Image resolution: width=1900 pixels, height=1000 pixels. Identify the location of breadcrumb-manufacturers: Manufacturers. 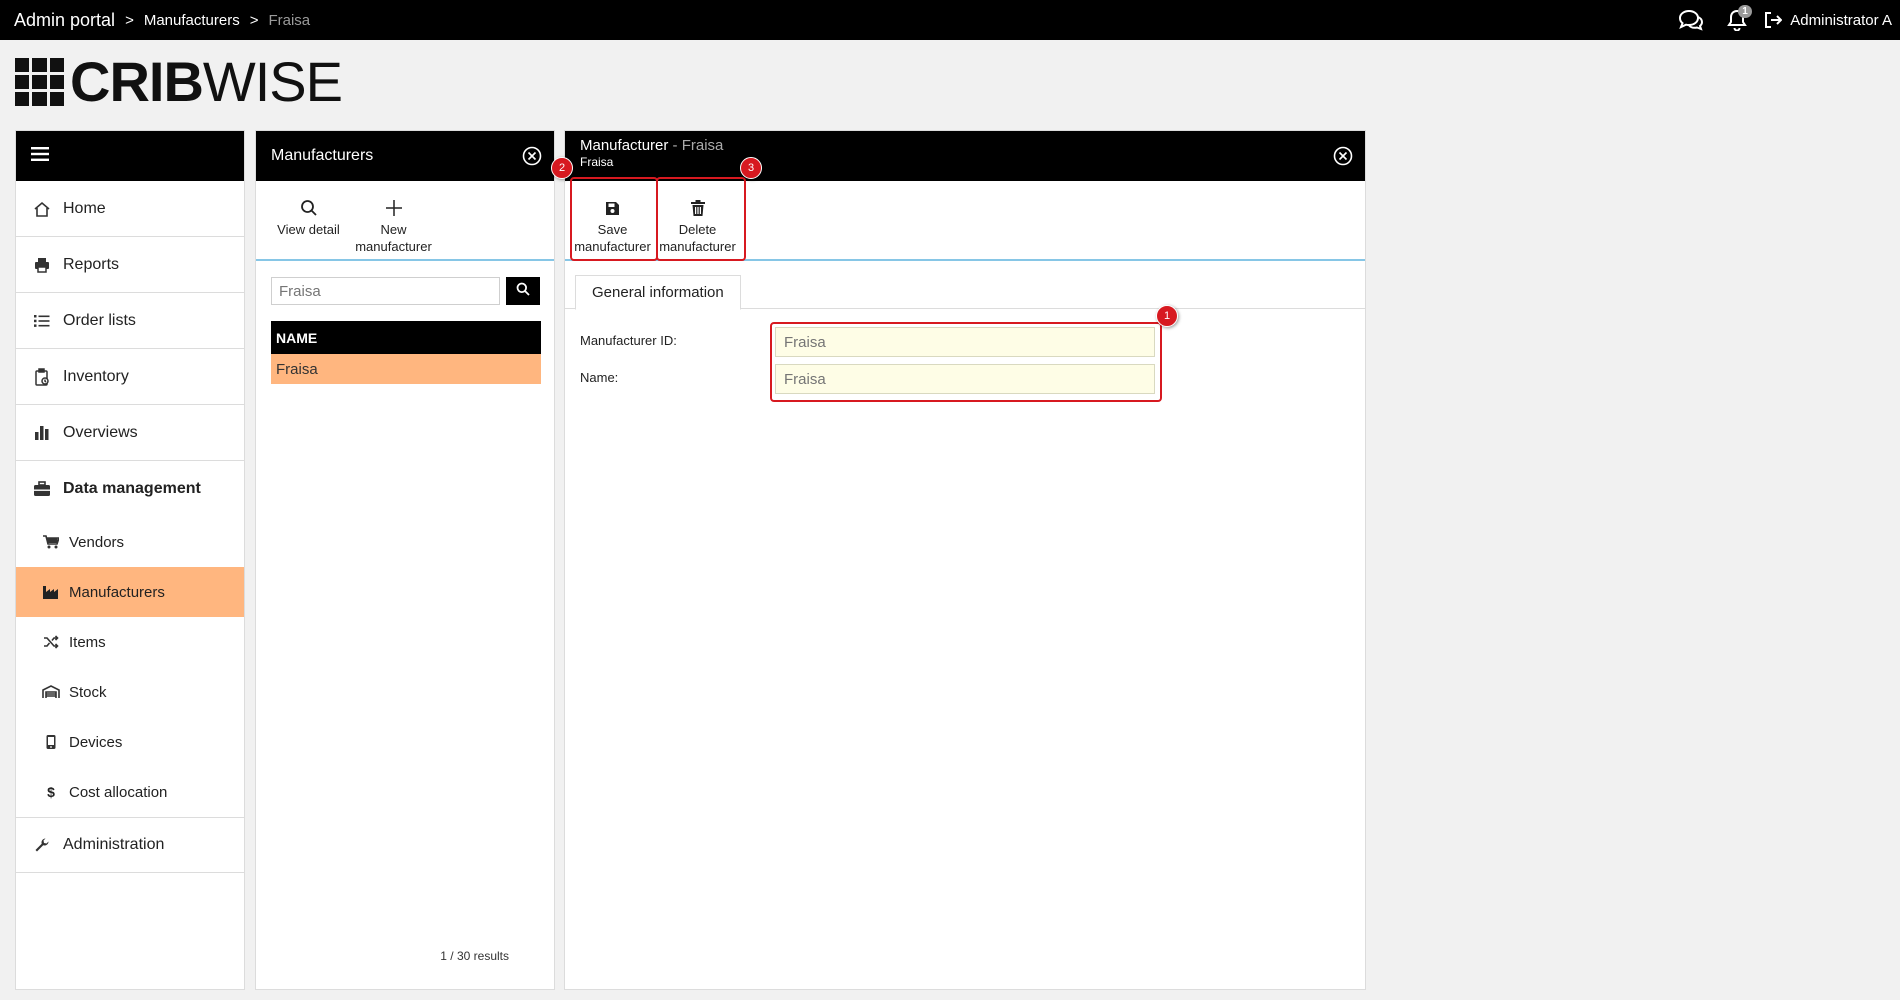
(192, 20).